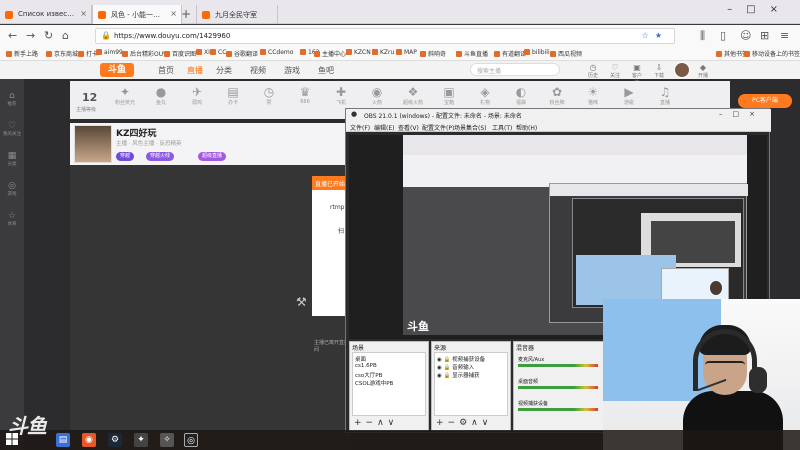 Image resolution: width=800 pixels, height=450 pixels. I want to click on gift-item: ◐ 福袋, so click(521, 95).